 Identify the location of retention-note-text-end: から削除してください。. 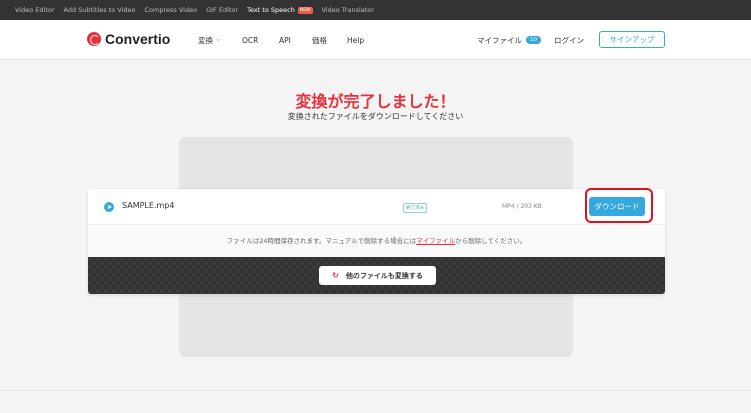
(491, 241).